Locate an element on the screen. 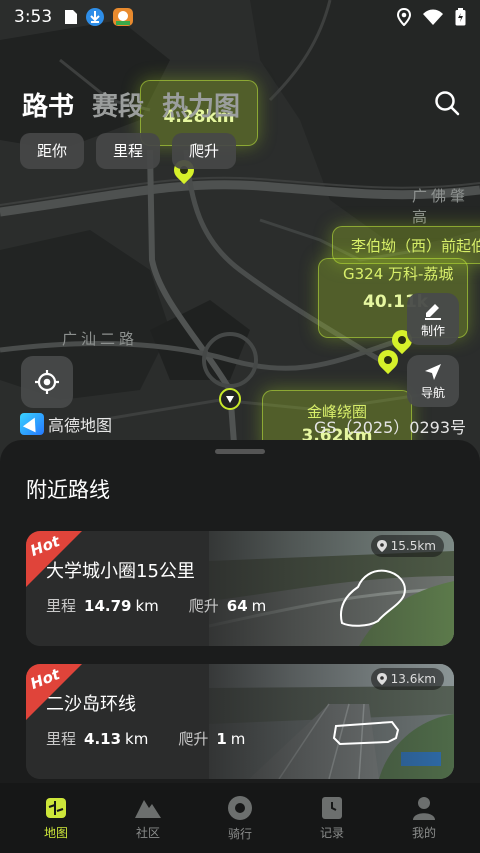  filter-mileage: 里程 is located at coordinates (128, 151).